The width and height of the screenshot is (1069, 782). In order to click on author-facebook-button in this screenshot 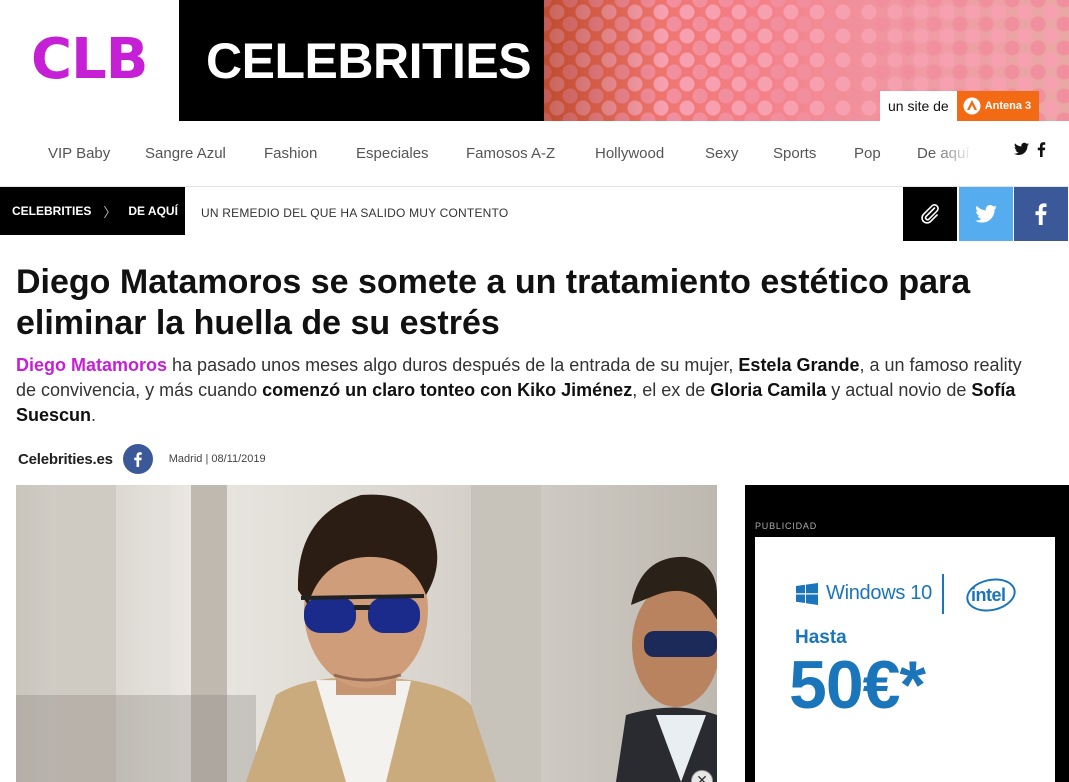, I will do `click(137, 459)`.